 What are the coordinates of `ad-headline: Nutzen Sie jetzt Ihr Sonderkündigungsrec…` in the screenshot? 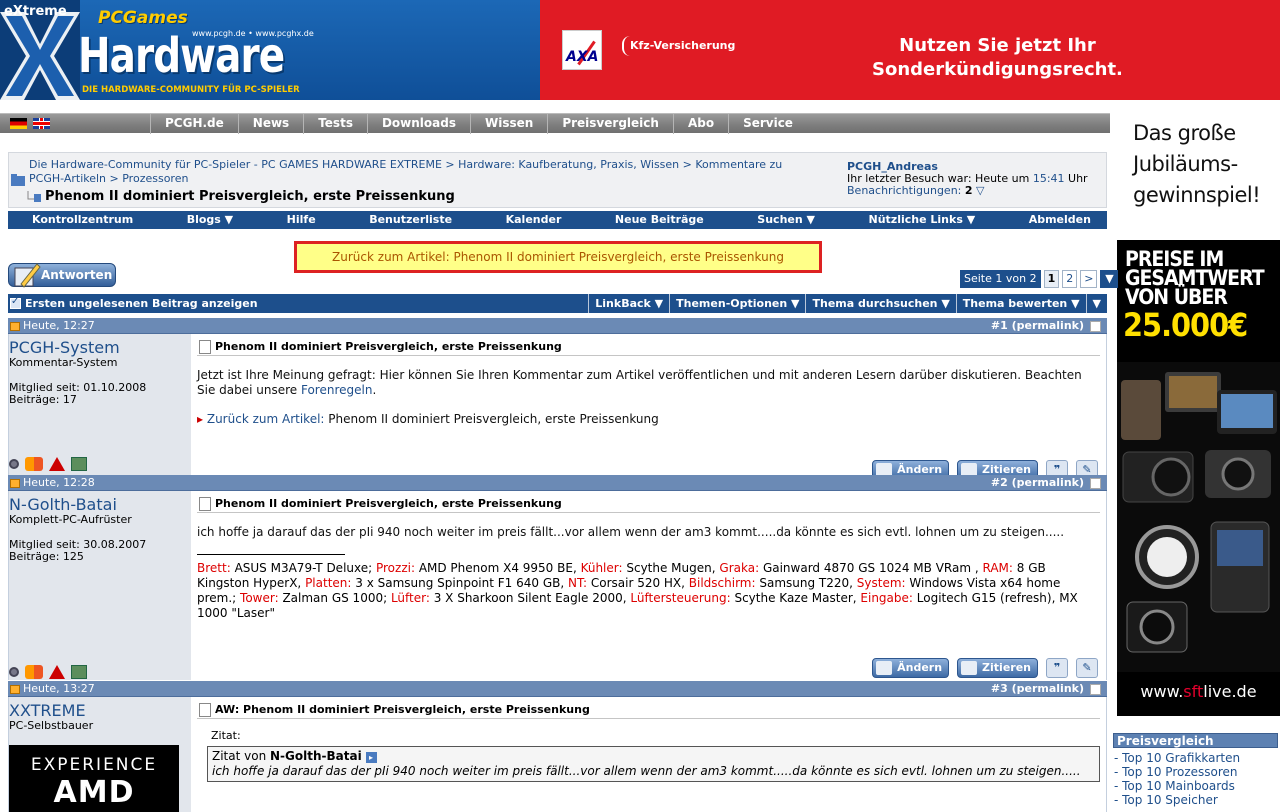 It's located at (997, 57).